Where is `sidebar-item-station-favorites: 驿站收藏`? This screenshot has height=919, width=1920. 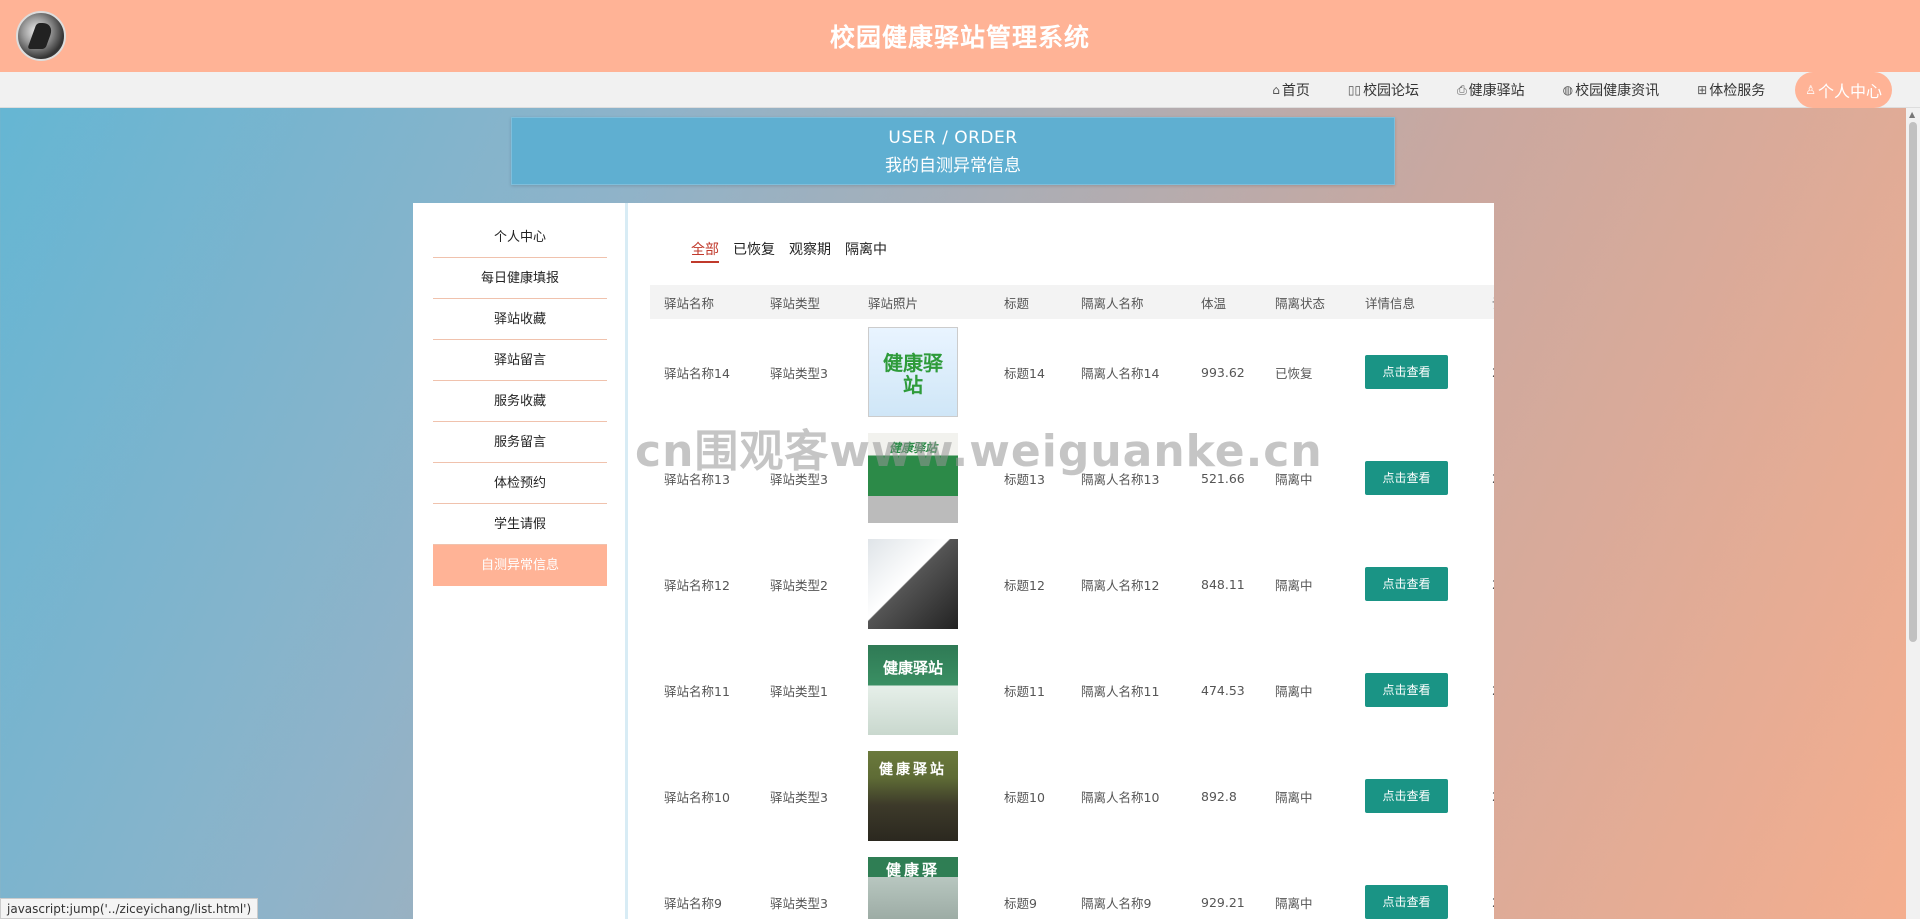
sidebar-item-station-favorites: 驿站收藏 is located at coordinates (520, 319).